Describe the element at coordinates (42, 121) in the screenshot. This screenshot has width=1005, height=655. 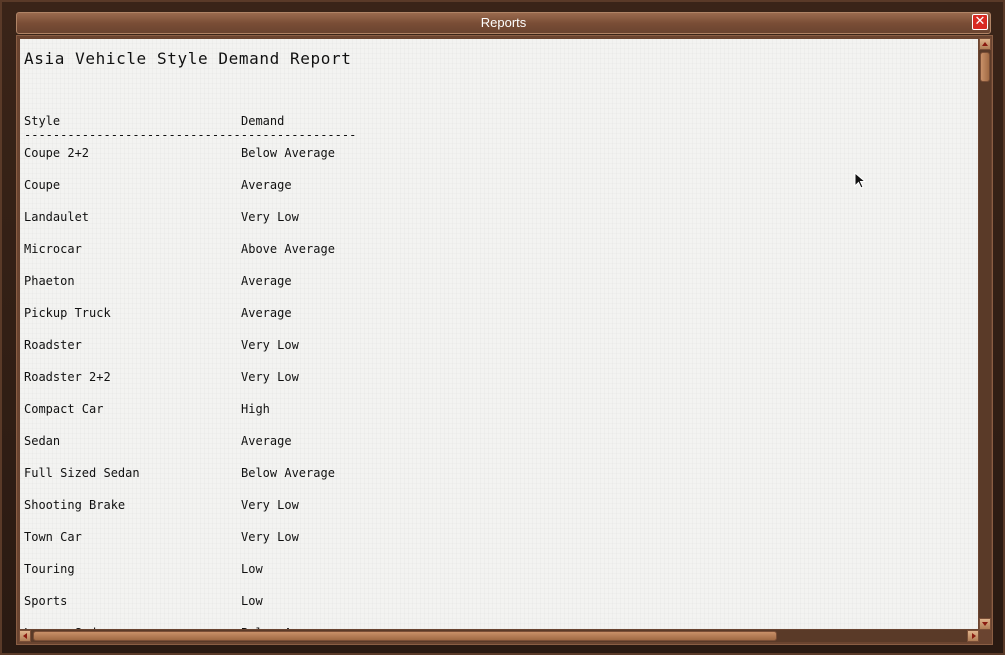
I see `column-header-style: Style` at that location.